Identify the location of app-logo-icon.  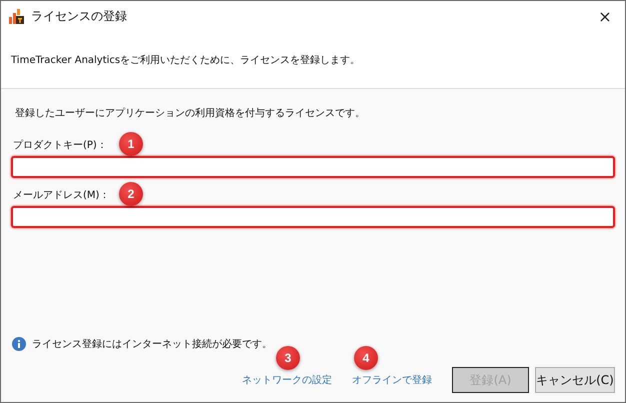
(17, 16).